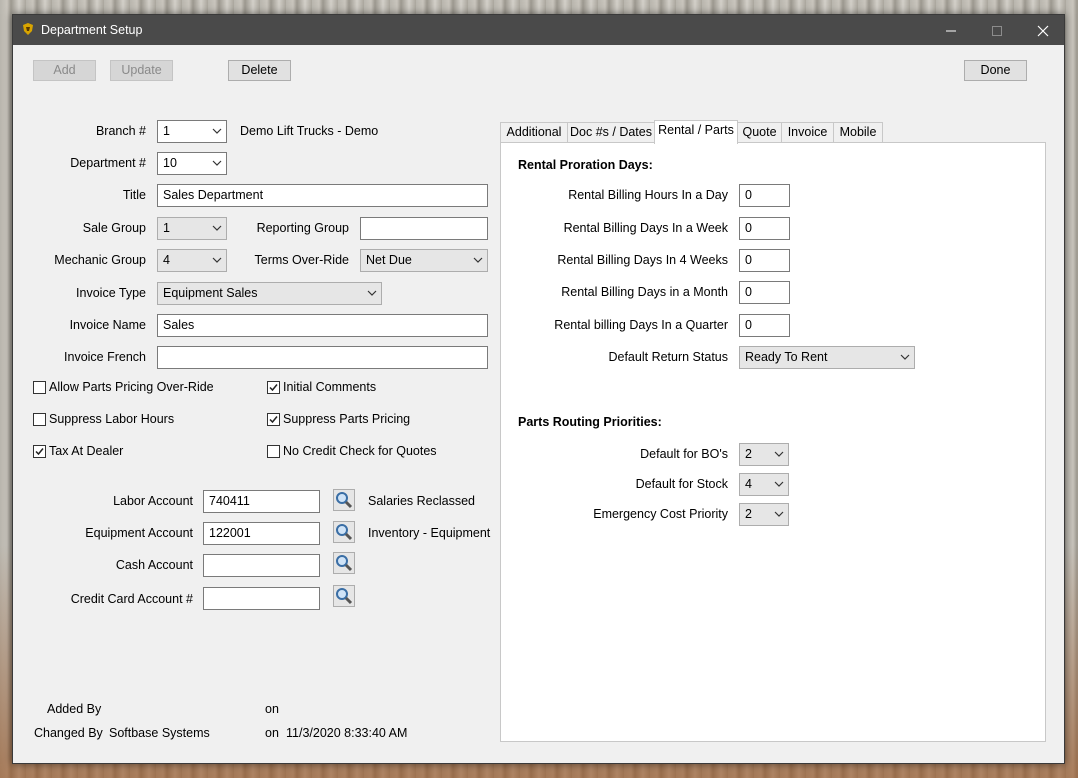 This screenshot has height=778, width=1078. What do you see at coordinates (424, 228) in the screenshot?
I see `reporting-group-field` at bounding box center [424, 228].